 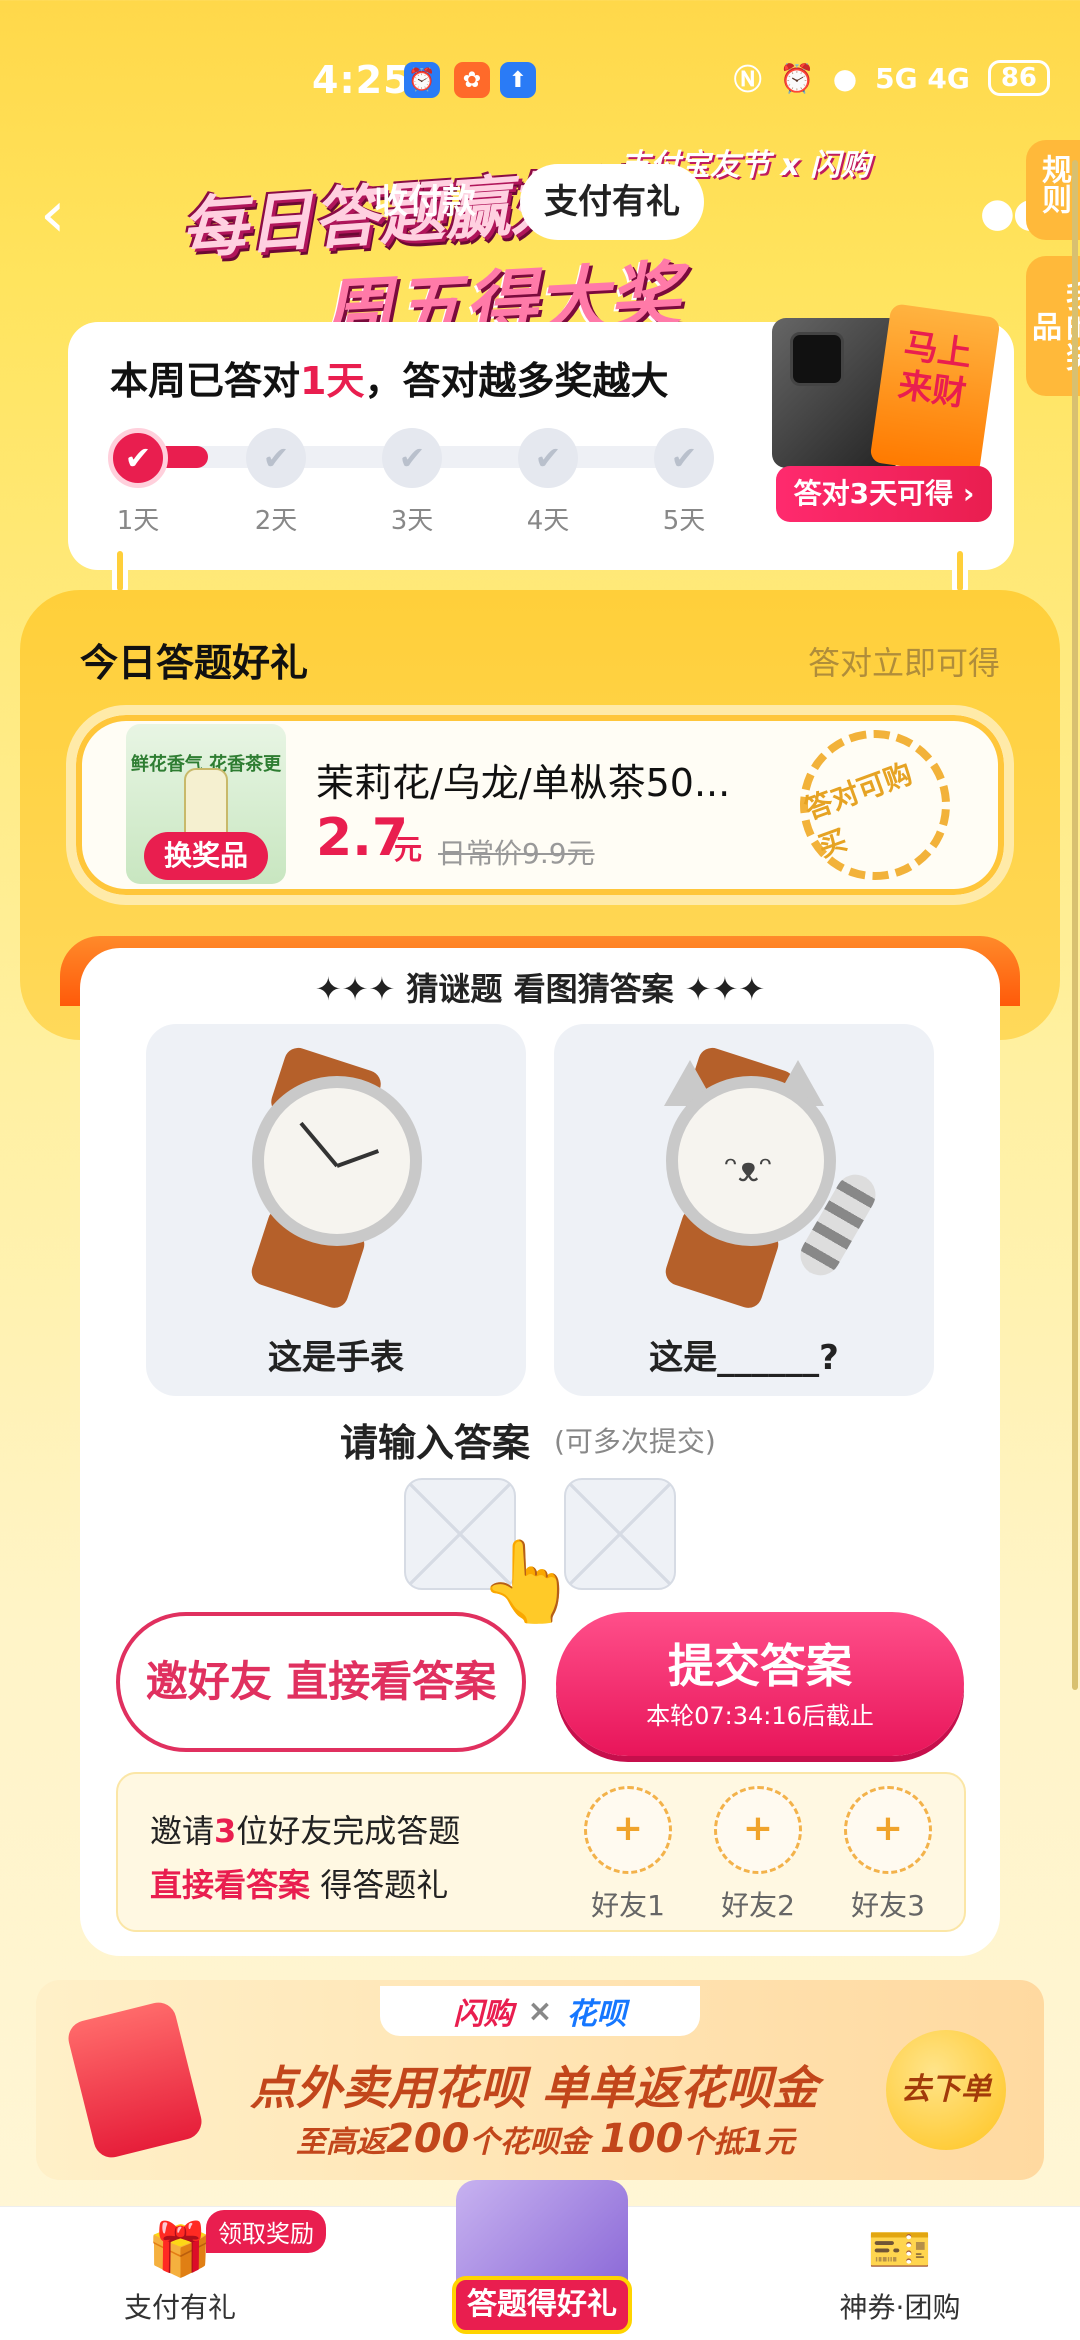 What do you see at coordinates (276, 521) in the screenshot?
I see `day-label: 2天` at bounding box center [276, 521].